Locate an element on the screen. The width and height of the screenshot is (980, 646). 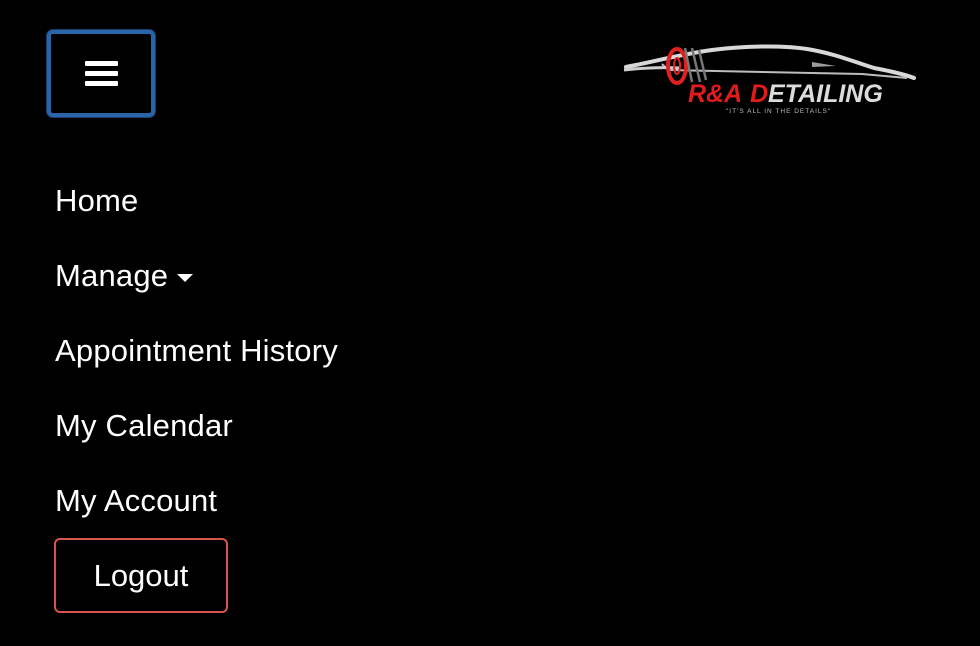
nav-item-appointment-history: Appointment History is located at coordinates (196, 365).